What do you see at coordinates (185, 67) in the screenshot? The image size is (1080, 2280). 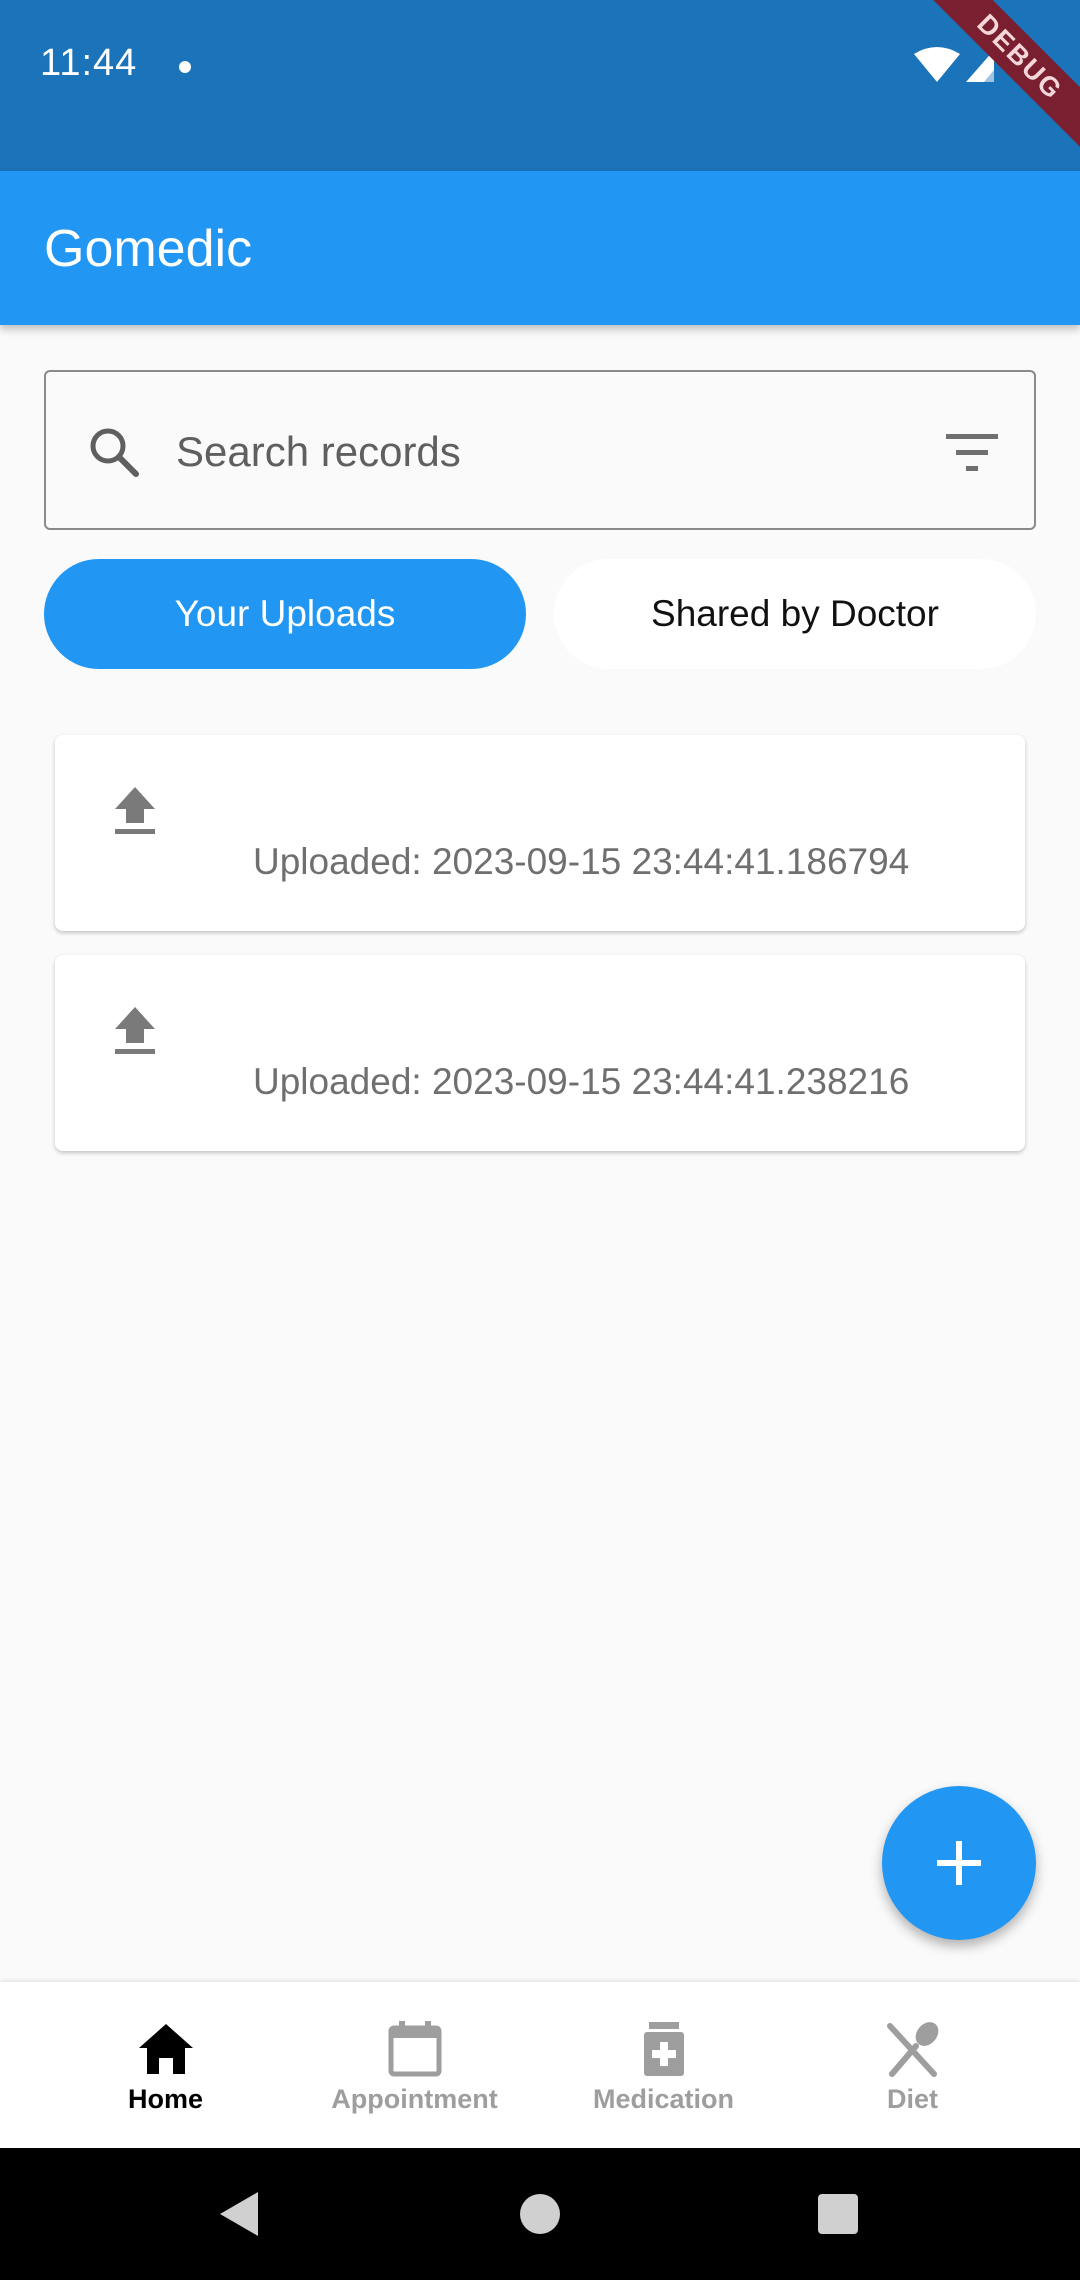 I see `notification-dot-icon` at bounding box center [185, 67].